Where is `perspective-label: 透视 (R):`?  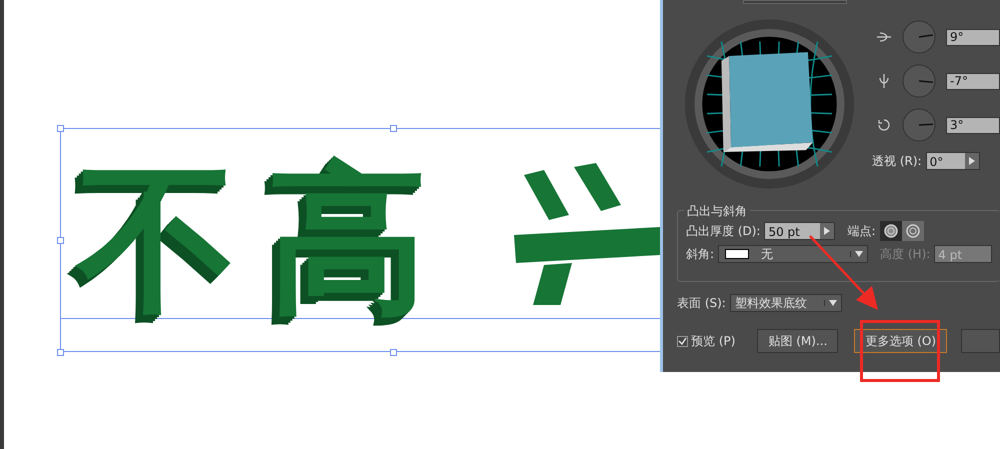
perspective-label: 透视 (R): is located at coordinates (897, 161).